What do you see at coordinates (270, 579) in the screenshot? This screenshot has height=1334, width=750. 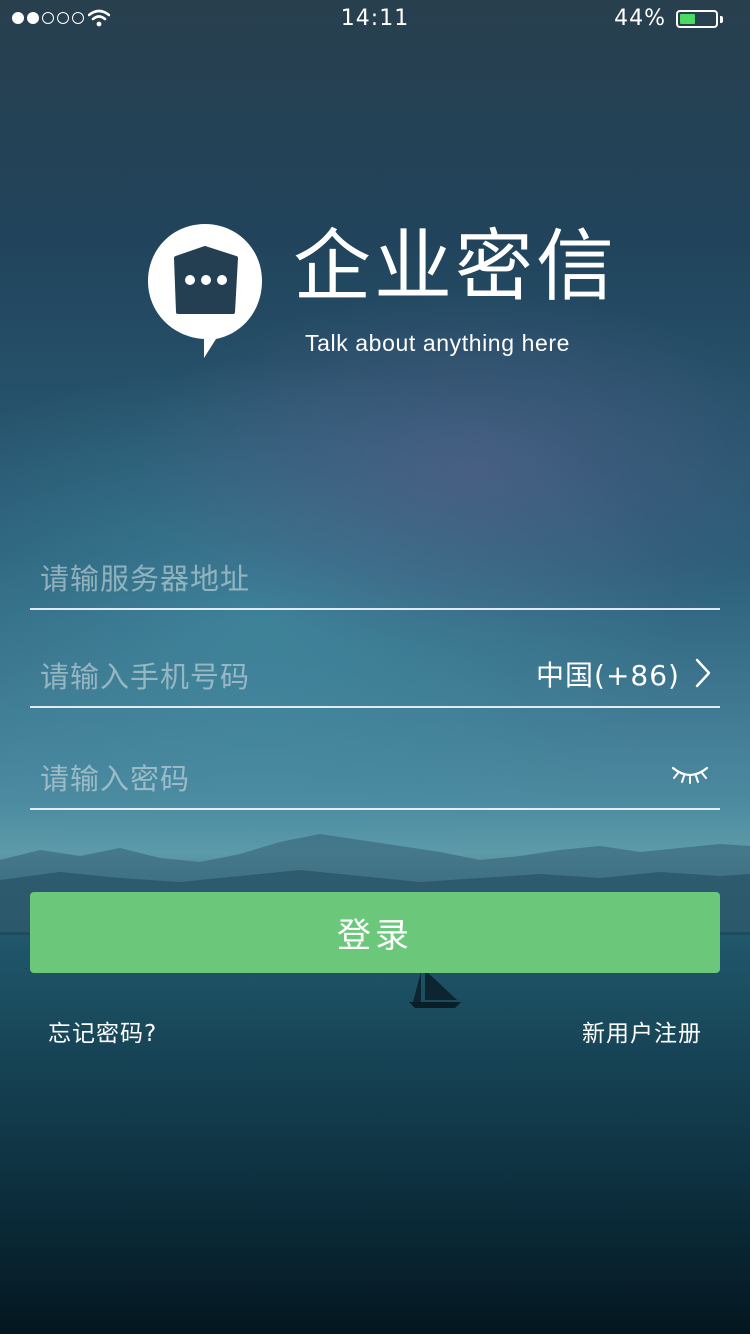 I see `server-address-input` at bounding box center [270, 579].